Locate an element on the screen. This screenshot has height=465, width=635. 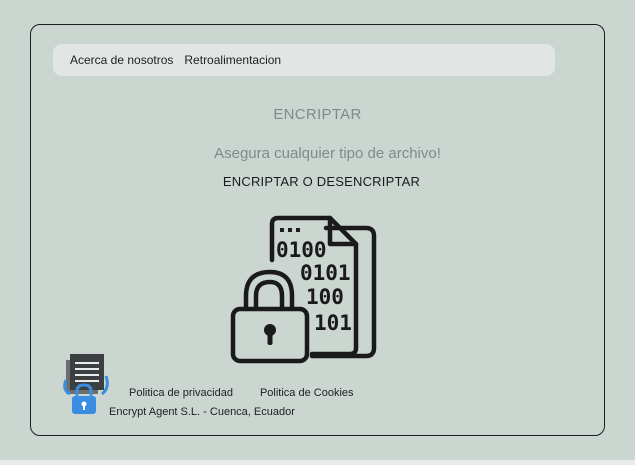
encrypt-agent-logo-icon is located at coordinates (86, 384).